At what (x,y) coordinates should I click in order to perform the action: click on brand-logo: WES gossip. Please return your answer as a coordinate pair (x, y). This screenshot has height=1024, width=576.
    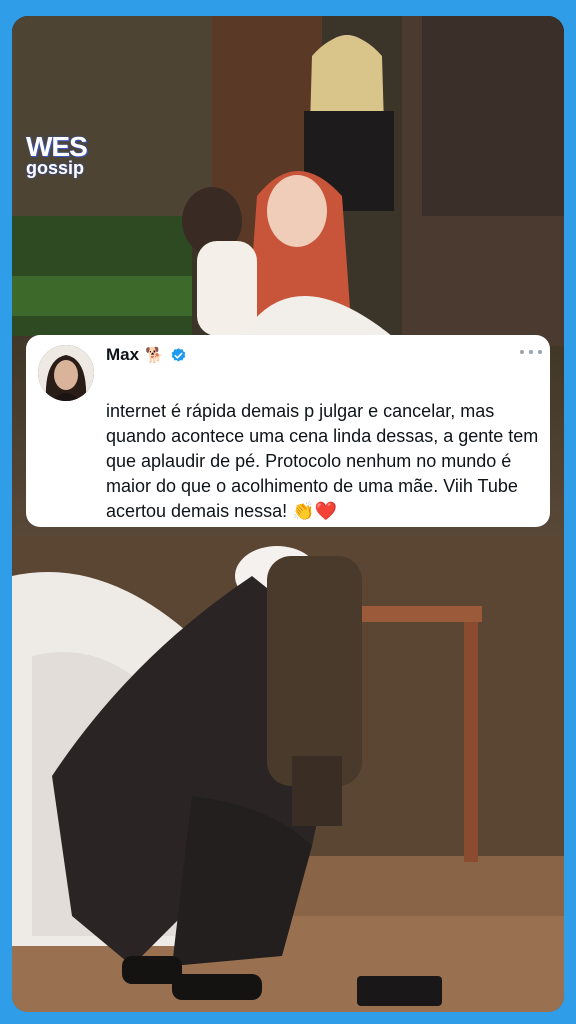
    Looking at the image, I should click on (71, 154).